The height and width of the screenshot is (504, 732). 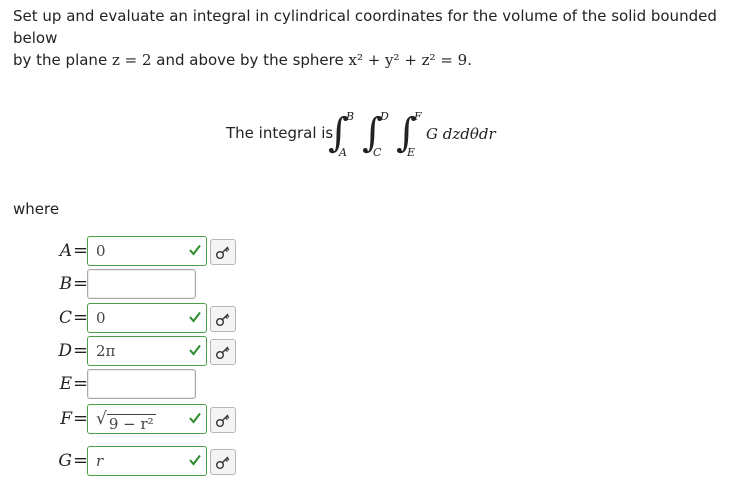 What do you see at coordinates (418, 116) in the screenshot?
I see `upper-limit-inner: F` at bounding box center [418, 116].